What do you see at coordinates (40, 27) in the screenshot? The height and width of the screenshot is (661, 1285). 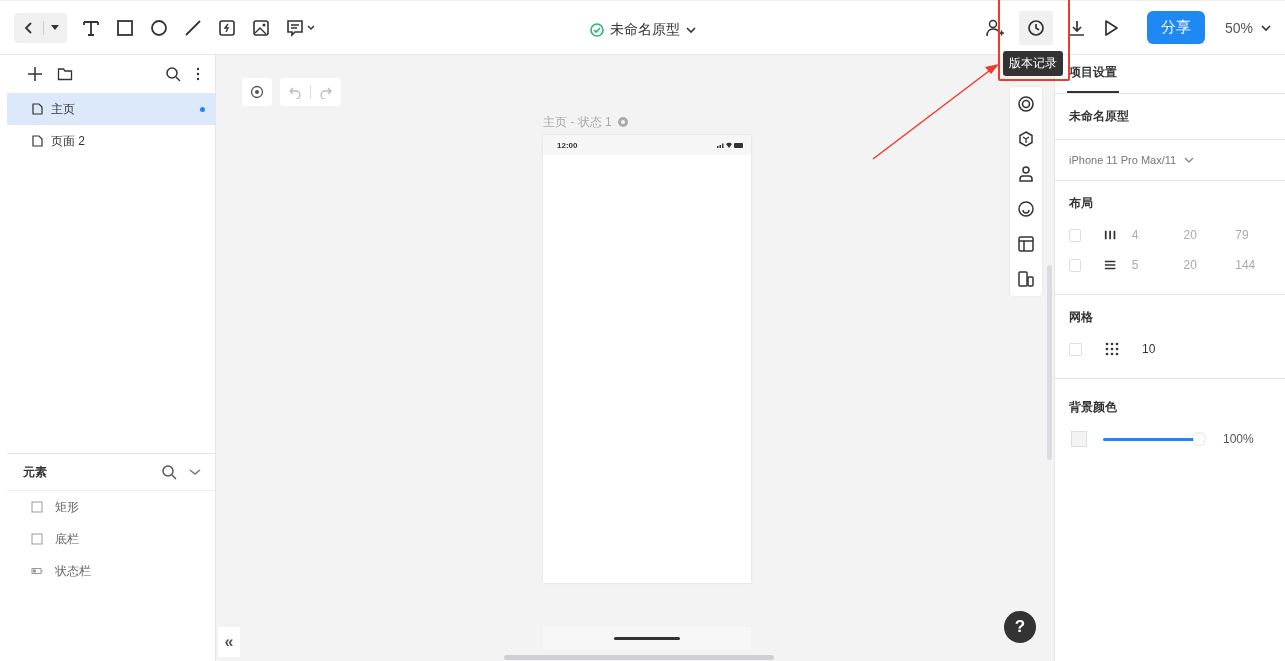 I see `back-split-button` at bounding box center [40, 27].